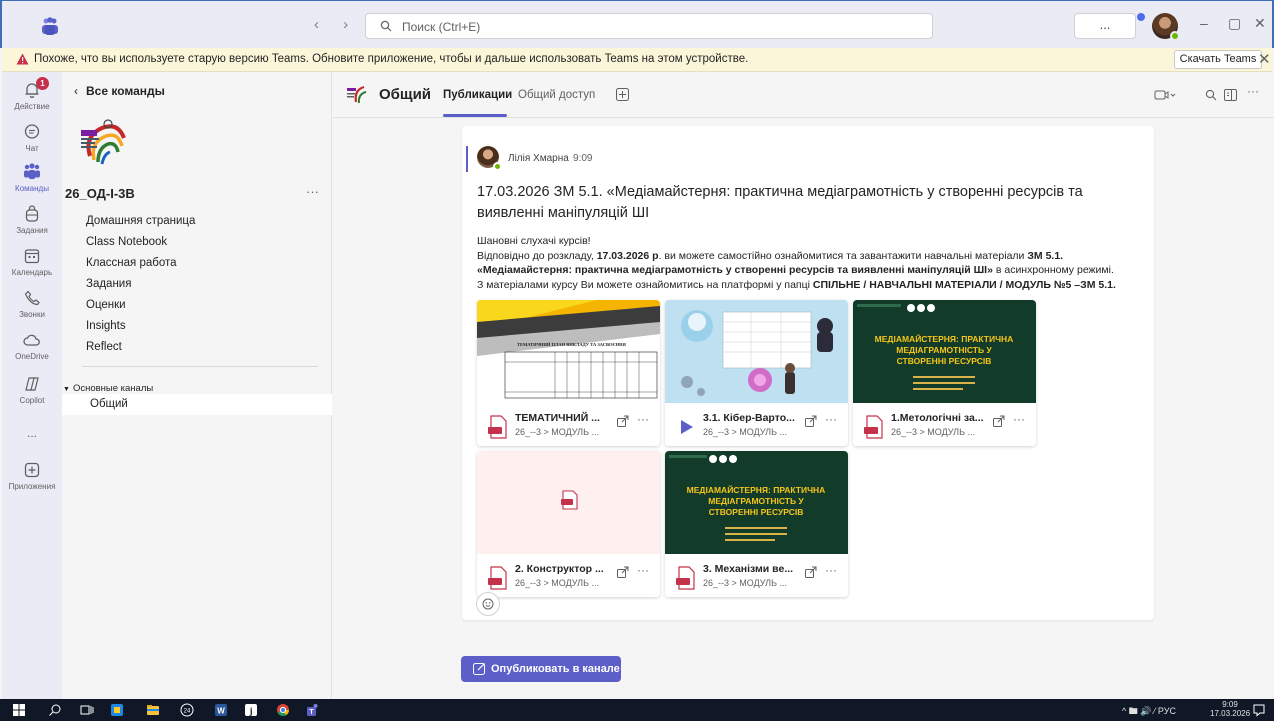 The width and height of the screenshot is (1274, 721). Describe the element at coordinates (556, 95) in the screenshot. I see `tab-files: Общий доступ` at that location.